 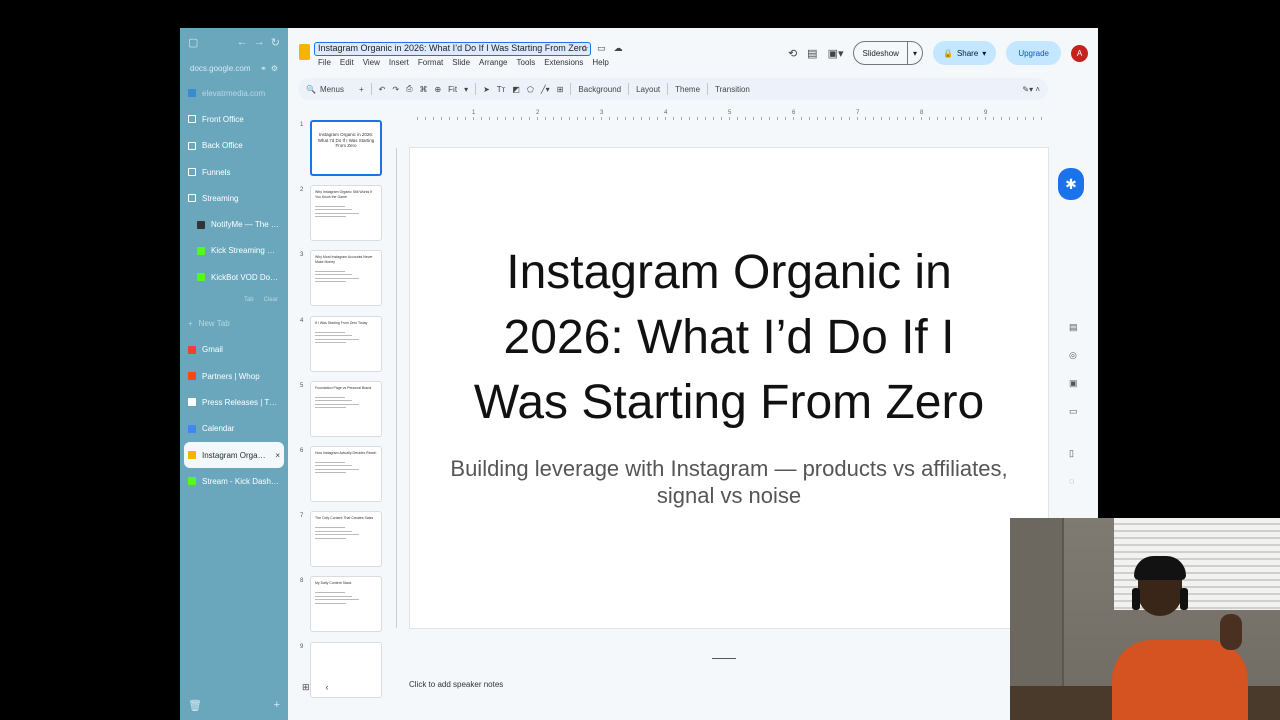 I want to click on forward-arrow-icon: →, so click(x=259, y=42).